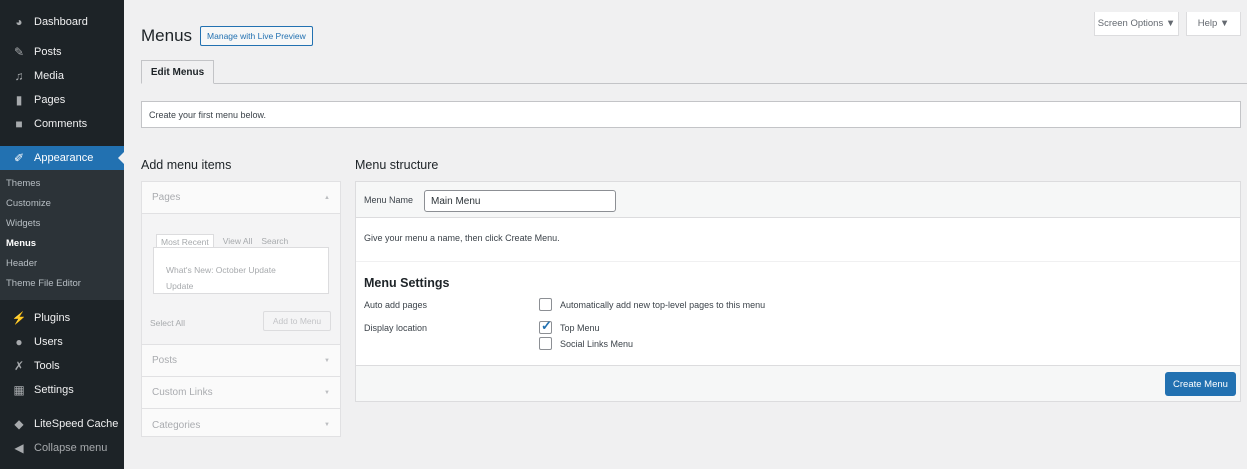 The width and height of the screenshot is (1247, 469). Describe the element at coordinates (231, 278) in the screenshot. I see `page-list-item: What's New: October Update Update` at that location.